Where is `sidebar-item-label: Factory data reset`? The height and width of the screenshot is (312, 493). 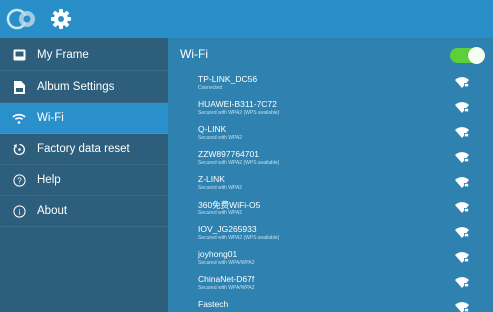 sidebar-item-label: Factory data reset is located at coordinates (83, 149).